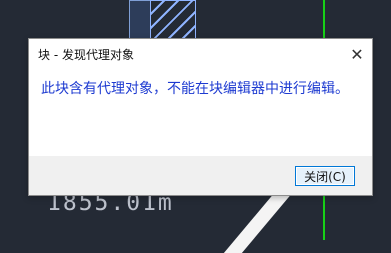 This screenshot has width=391, height=253. I want to click on dialog-title: 块 - 发现代理对象, so click(86, 55).